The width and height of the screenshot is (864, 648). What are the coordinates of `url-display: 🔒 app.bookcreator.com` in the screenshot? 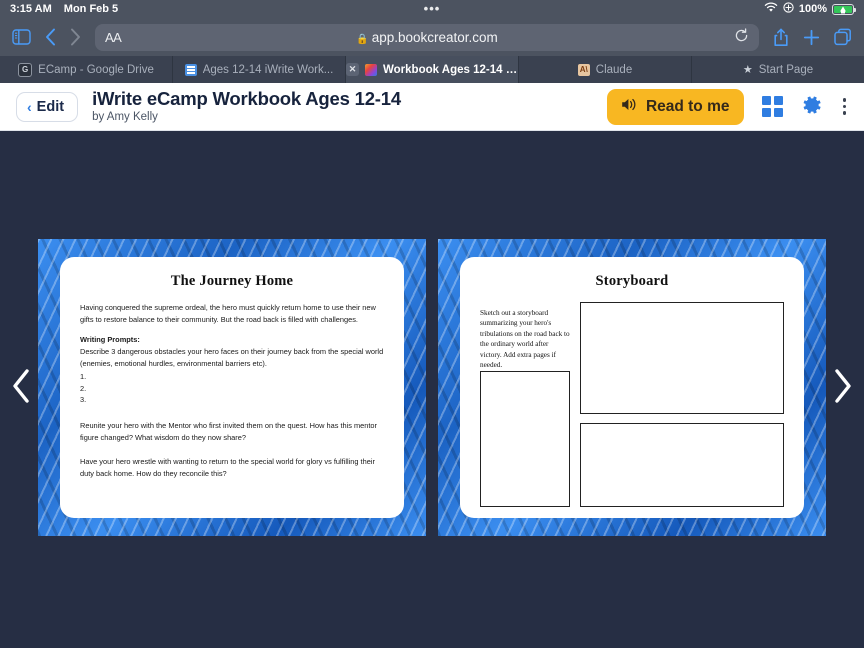 It's located at (427, 37).